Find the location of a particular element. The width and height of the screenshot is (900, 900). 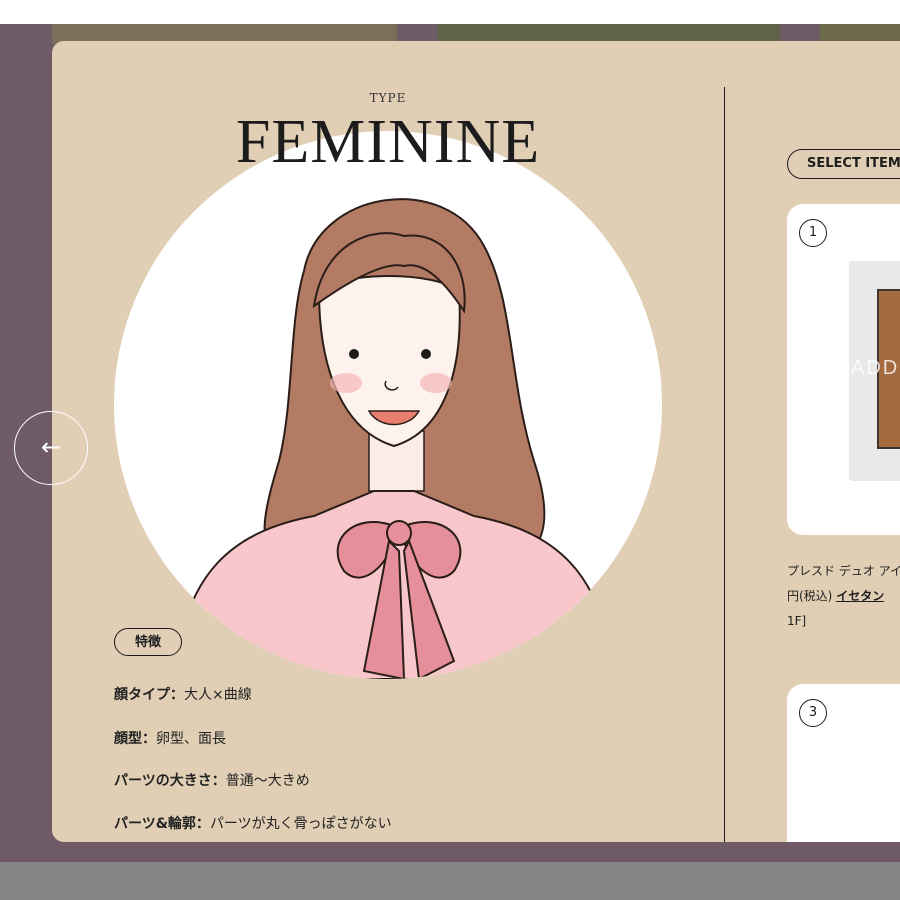

shop-link: イセタン is located at coordinates (860, 596).